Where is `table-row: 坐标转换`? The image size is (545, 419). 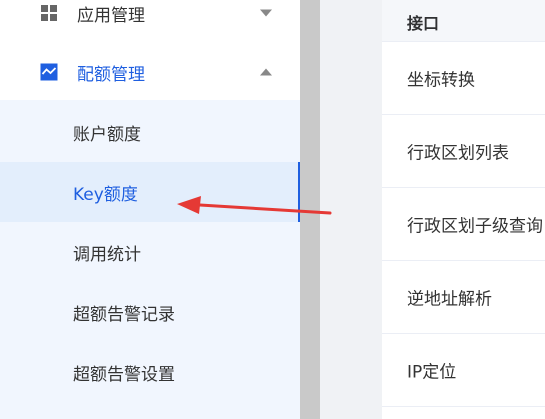 table-row: 坐标转换 is located at coordinates (463, 78).